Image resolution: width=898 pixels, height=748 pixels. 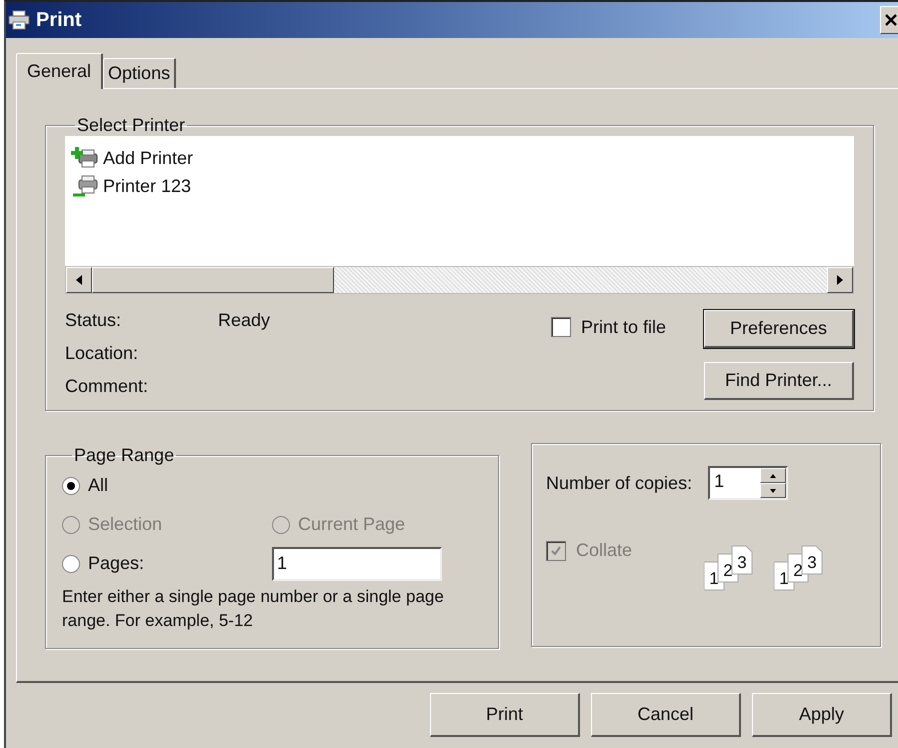 I want to click on checkbox-label: Print to file, so click(x=623, y=327).